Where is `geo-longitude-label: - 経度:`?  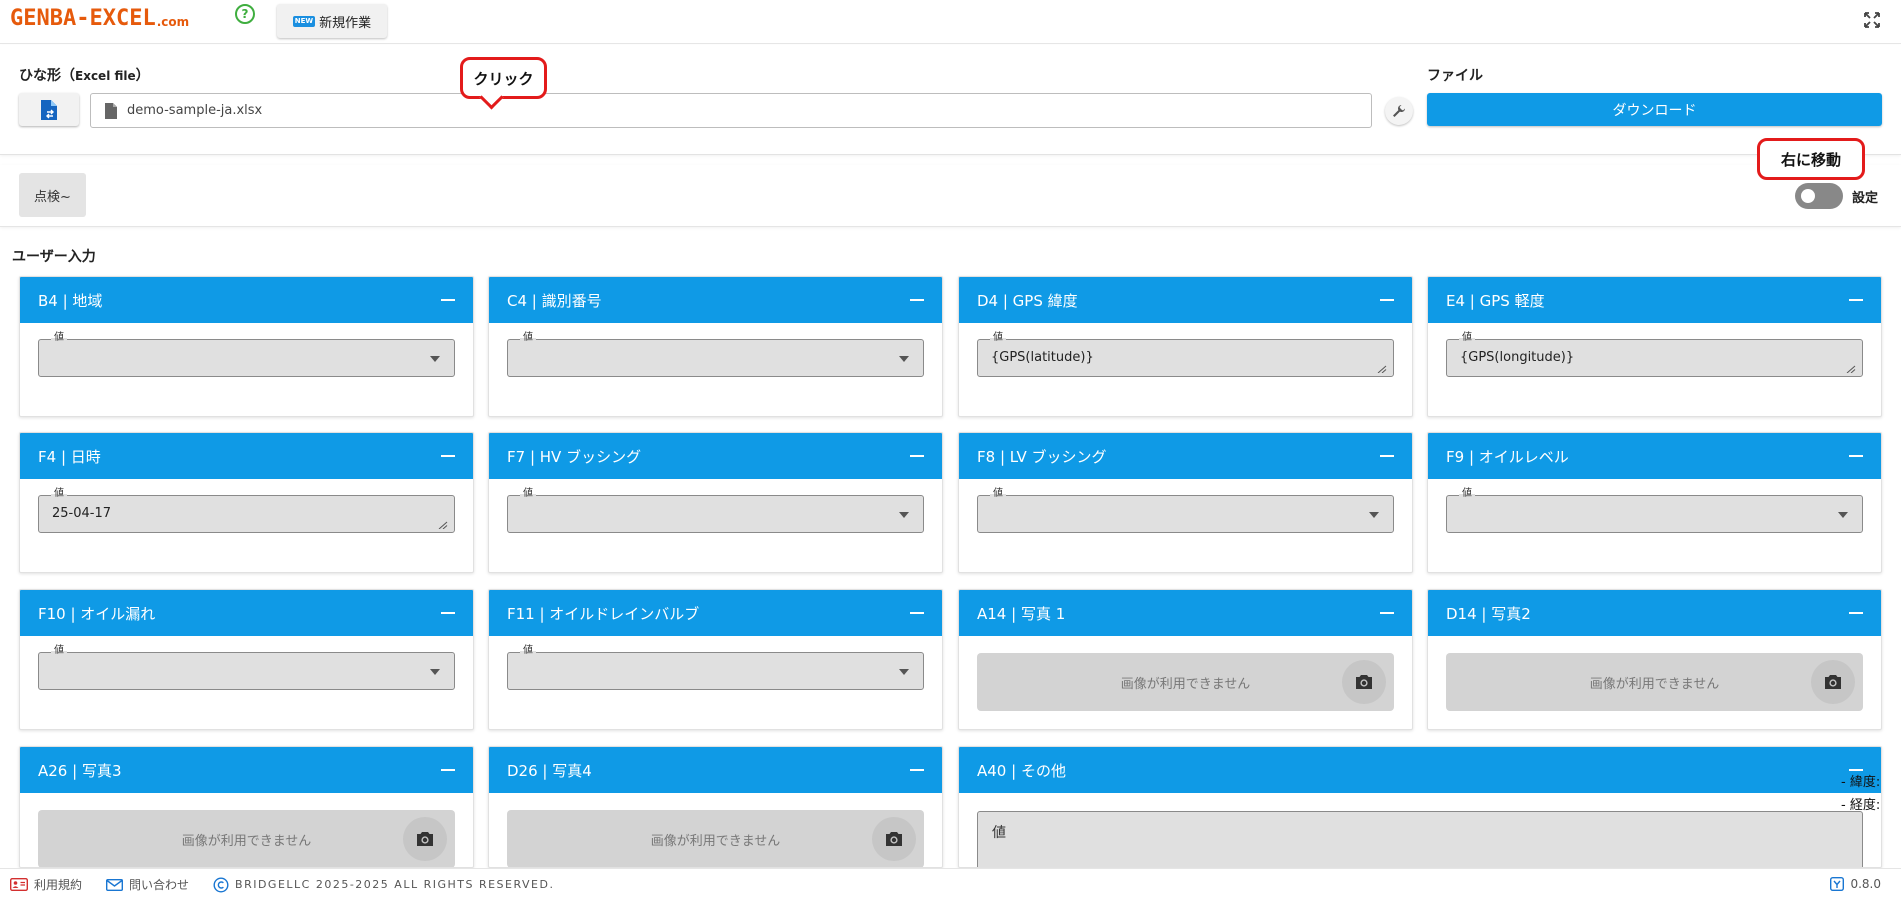
geo-longitude-label: - 経度: is located at coordinates (1861, 805).